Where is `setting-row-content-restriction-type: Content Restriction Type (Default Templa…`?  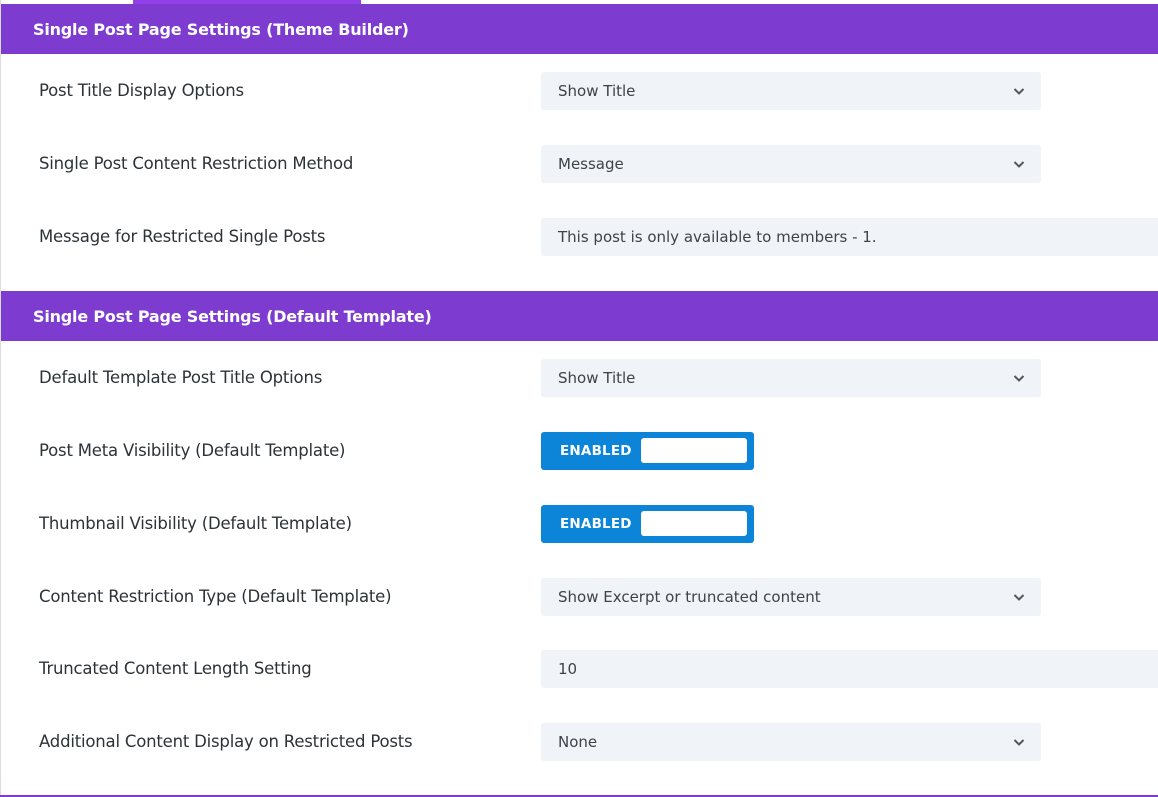 setting-row-content-restriction-type: Content Restriction Type (Default Templa… is located at coordinates (579, 597).